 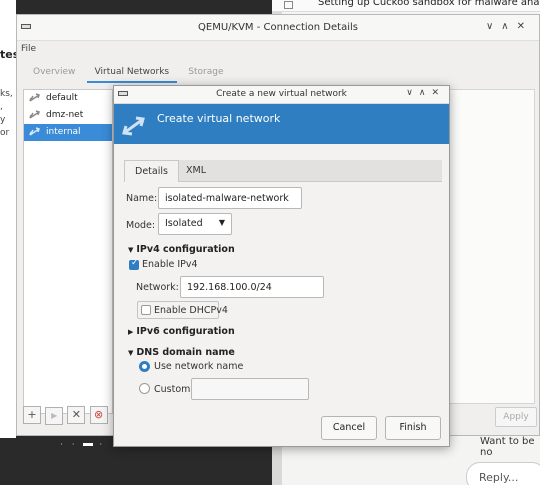 What do you see at coordinates (54, 72) in the screenshot?
I see `tab-overview: Overview` at bounding box center [54, 72].